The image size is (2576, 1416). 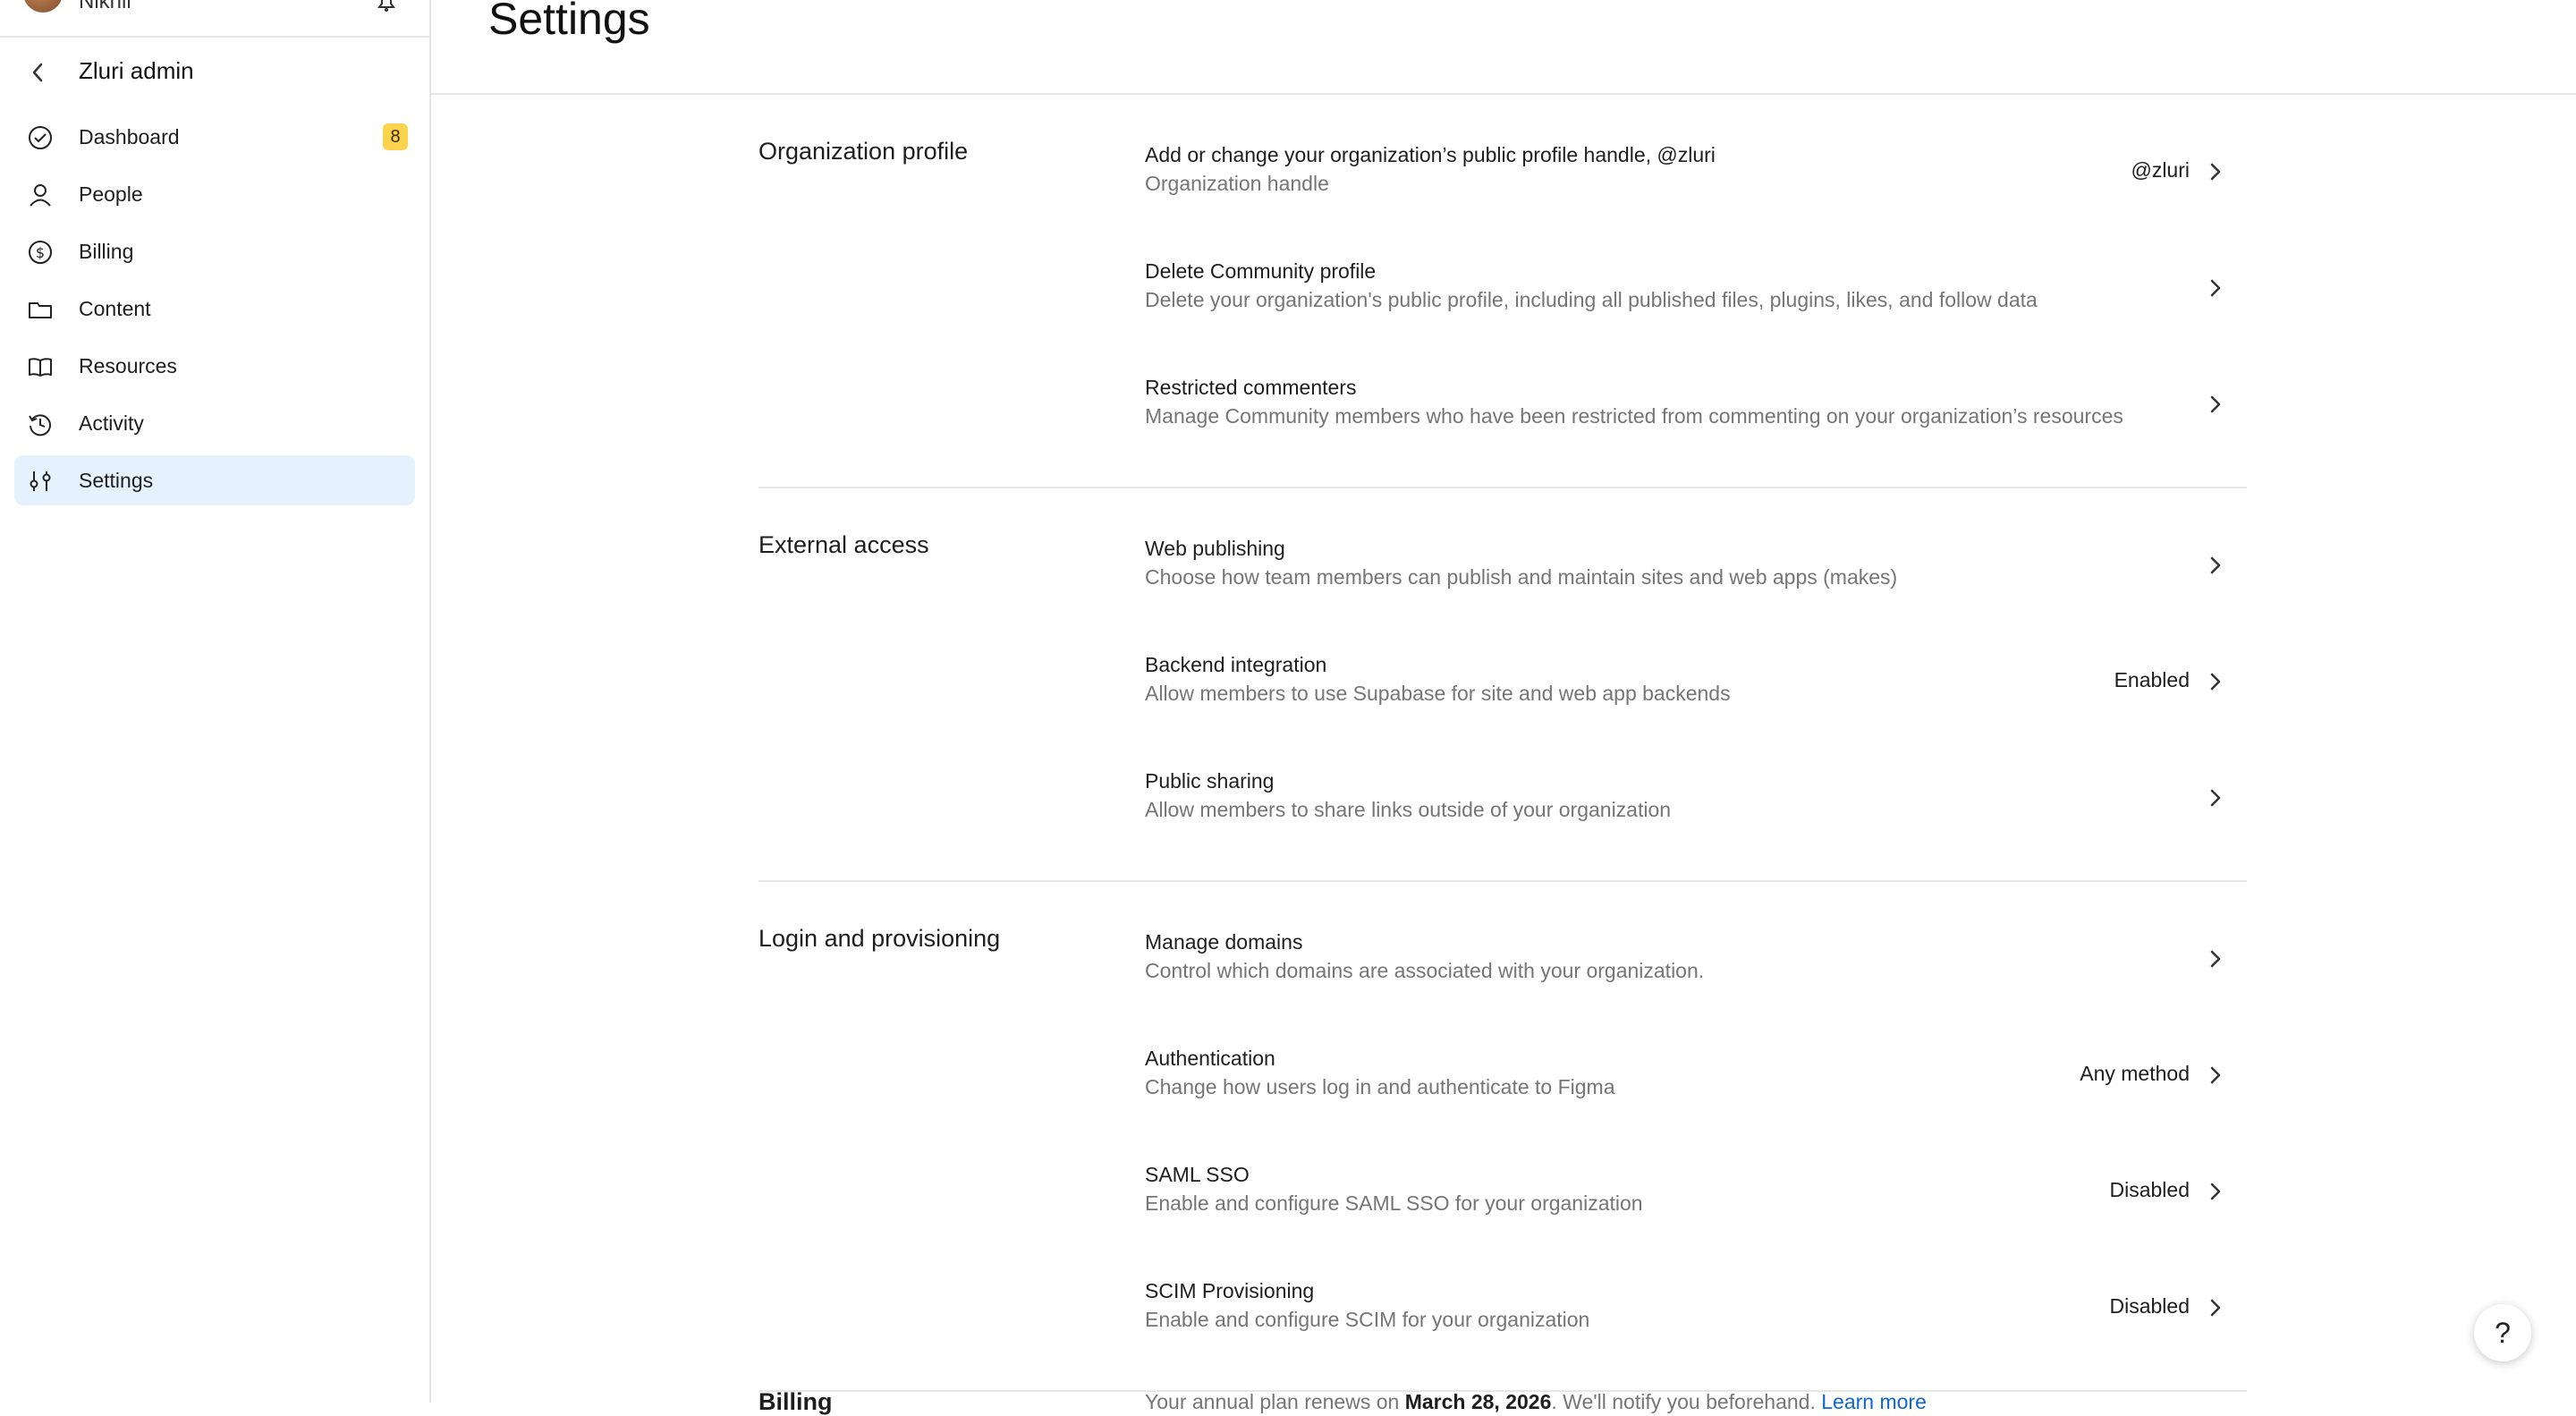 What do you see at coordinates (1215, 548) in the screenshot?
I see `setting-title: Web publishing` at bounding box center [1215, 548].